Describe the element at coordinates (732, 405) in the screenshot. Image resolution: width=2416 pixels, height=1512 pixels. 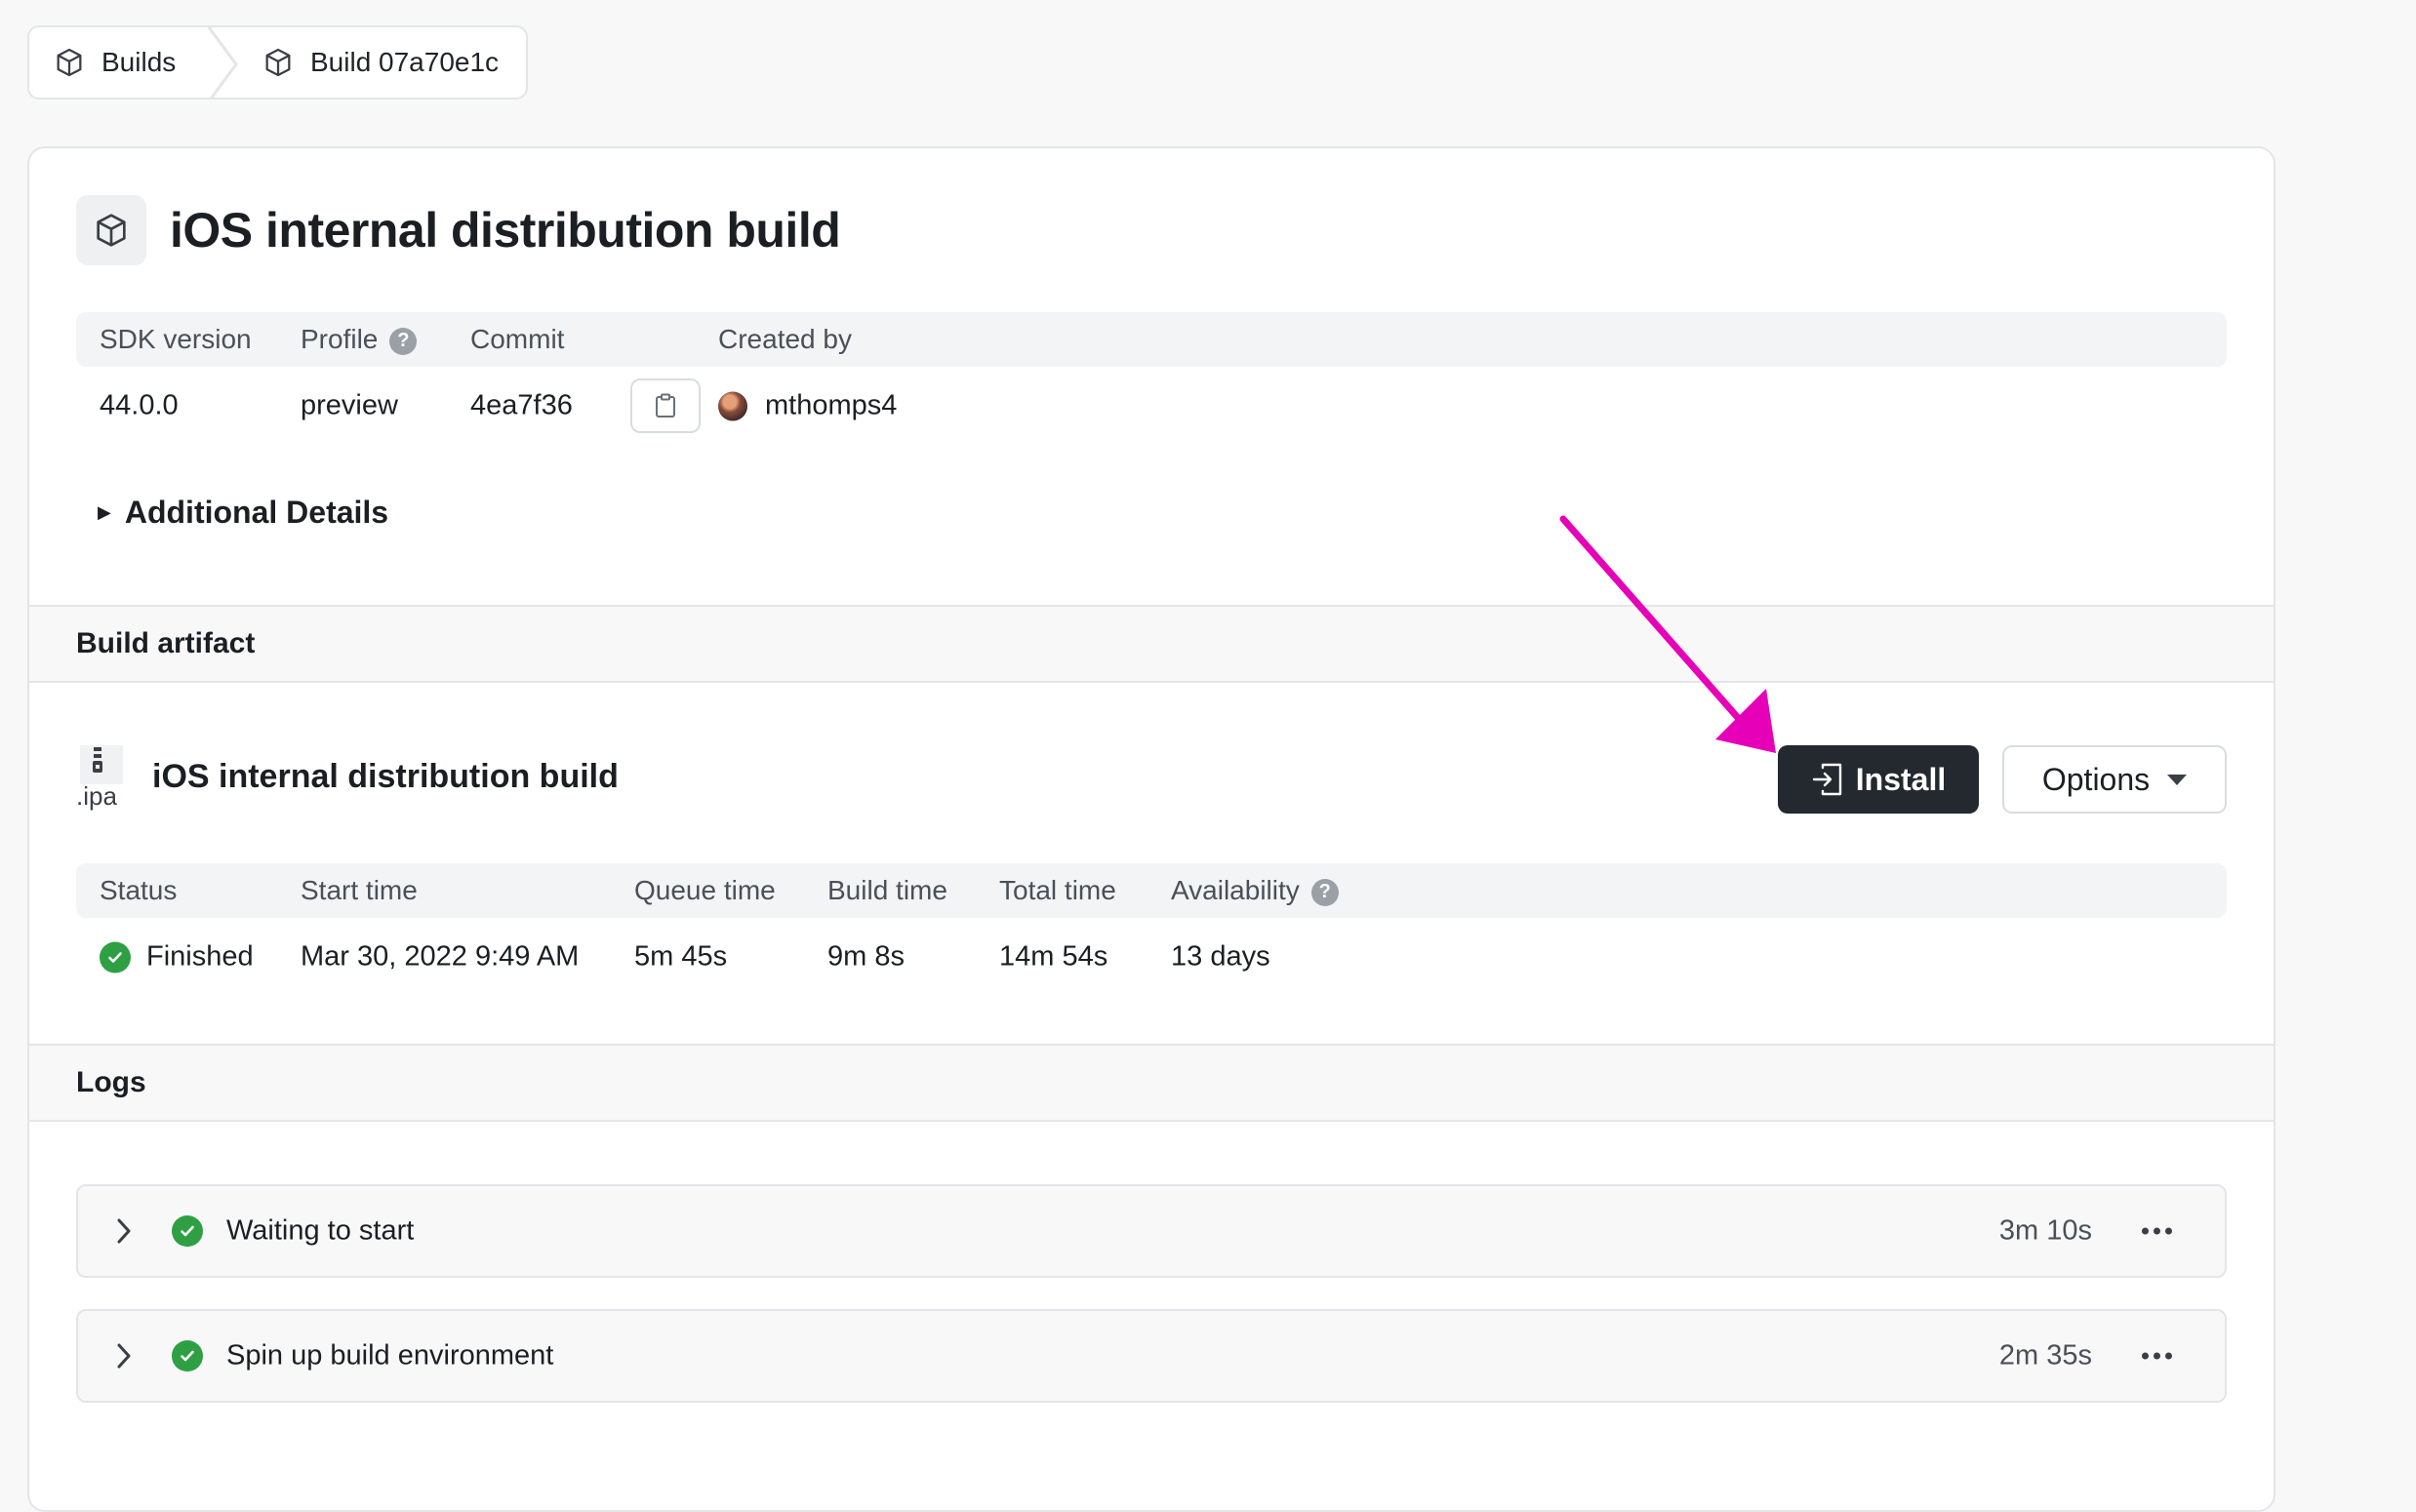
I see `avatar` at that location.